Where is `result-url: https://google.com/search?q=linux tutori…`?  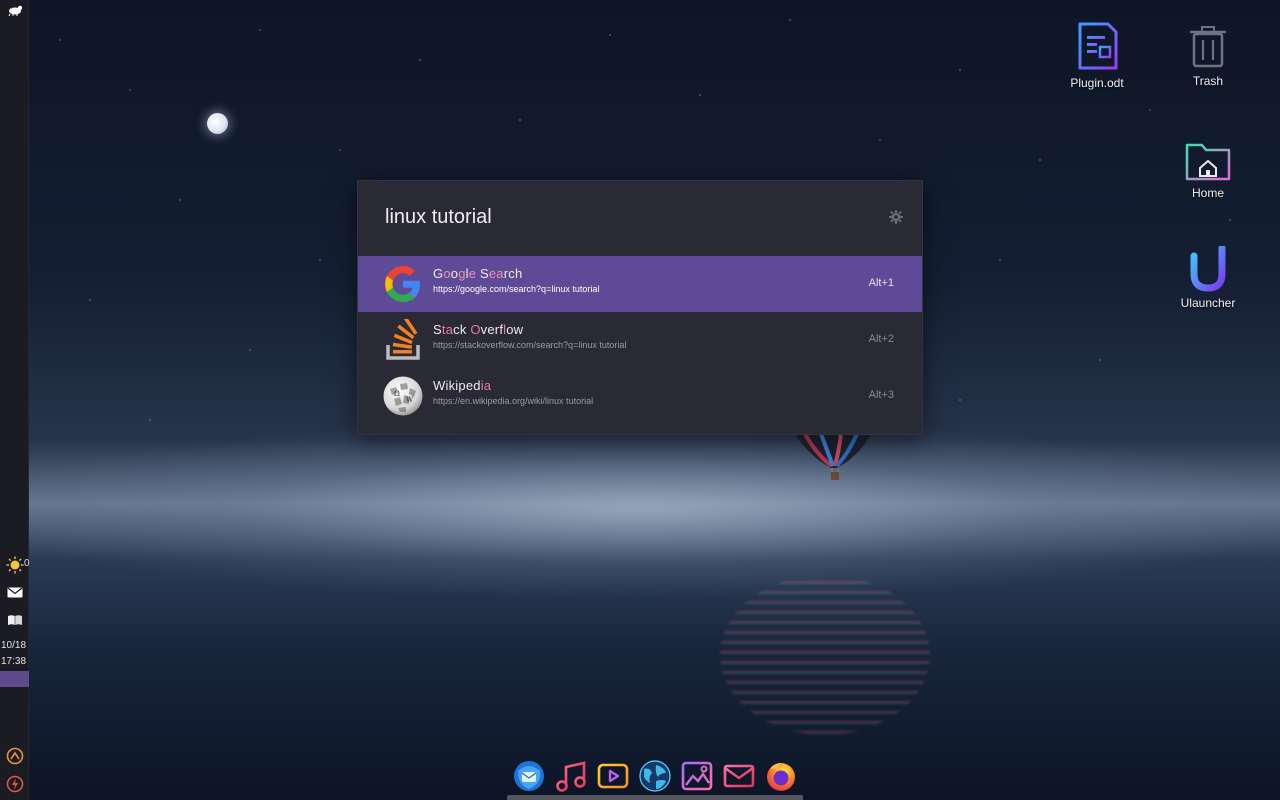 result-url: https://google.com/search?q=linux tutori… is located at coordinates (516, 289).